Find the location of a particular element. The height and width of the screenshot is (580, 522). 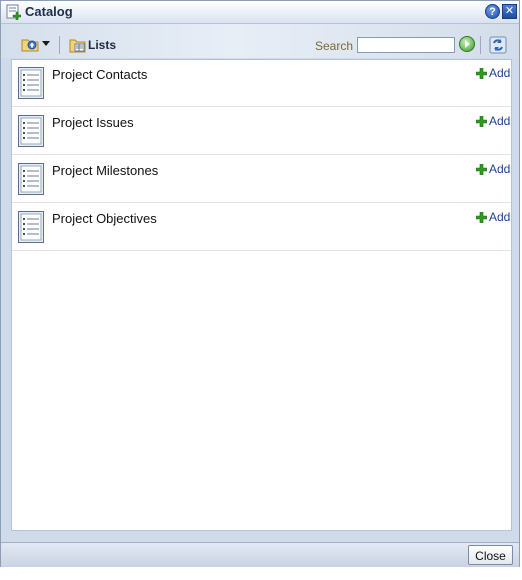

search-label: Search is located at coordinates (334, 46).